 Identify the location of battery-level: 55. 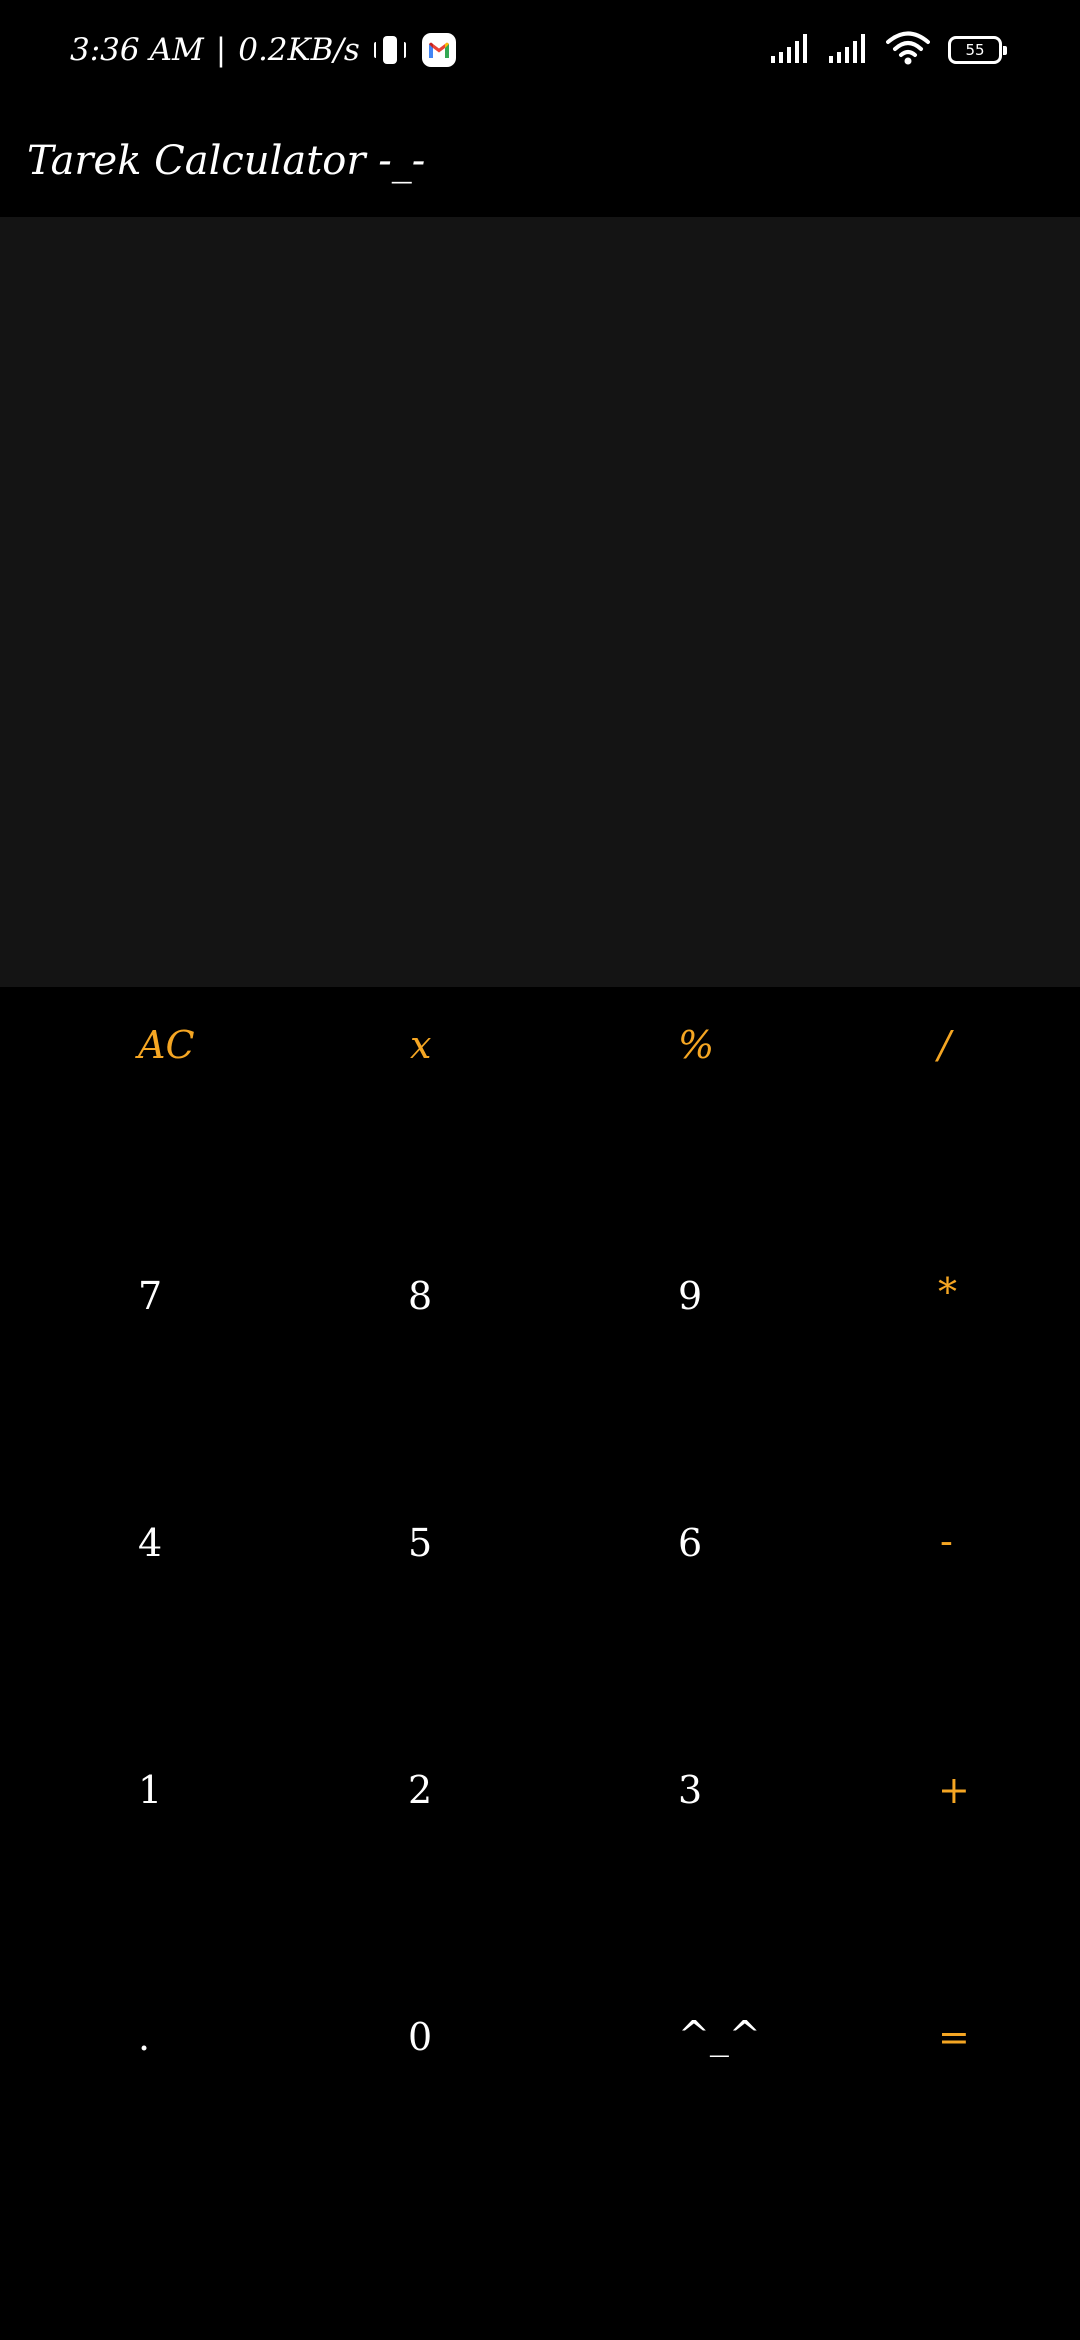
(975, 50).